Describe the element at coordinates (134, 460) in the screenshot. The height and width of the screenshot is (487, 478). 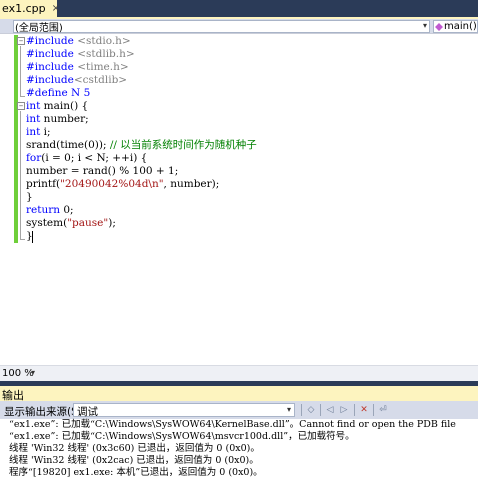
I see `output-line: 线程 'Win32 线程' (0x2cac) 已退出，返回值为 0 (0x0)。` at that location.